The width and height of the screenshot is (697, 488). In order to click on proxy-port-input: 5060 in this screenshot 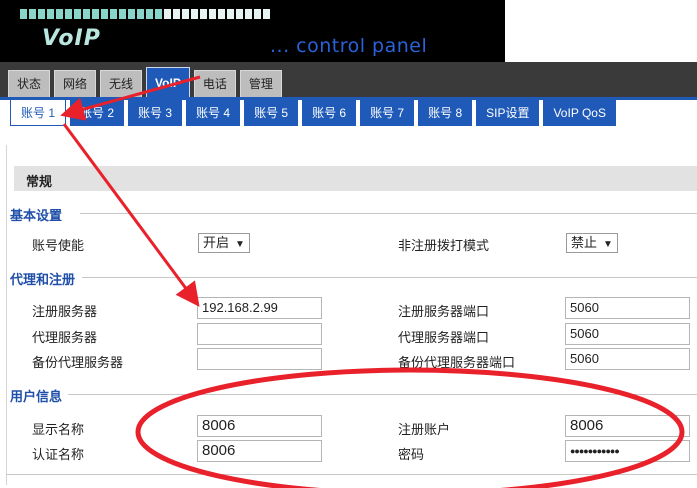, I will do `click(627, 334)`.